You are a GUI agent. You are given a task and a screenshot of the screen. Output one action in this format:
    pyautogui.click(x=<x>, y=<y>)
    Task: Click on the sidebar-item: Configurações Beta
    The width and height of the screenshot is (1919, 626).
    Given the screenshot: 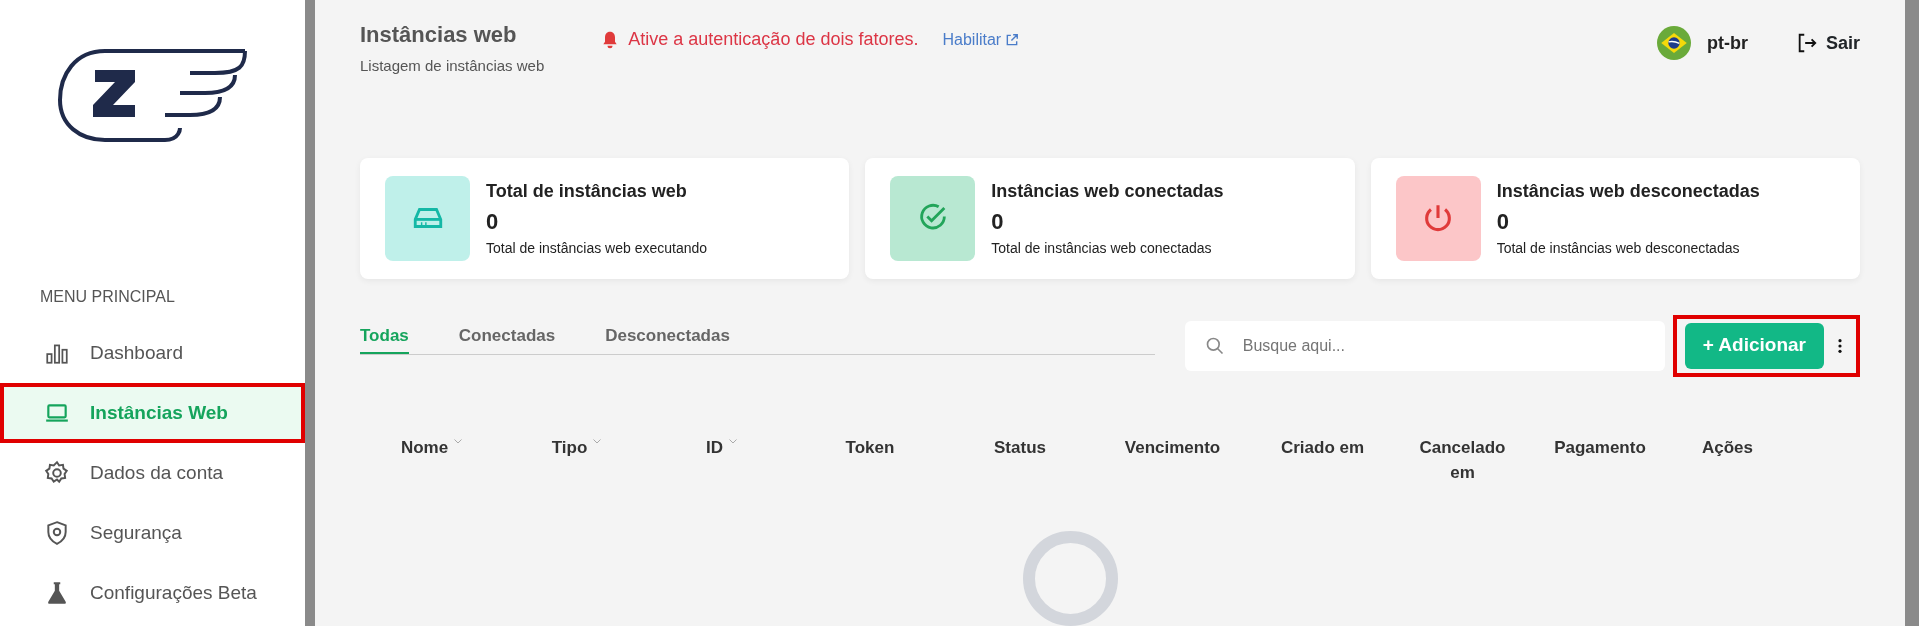 What is the action you would take?
    pyautogui.click(x=152, y=593)
    